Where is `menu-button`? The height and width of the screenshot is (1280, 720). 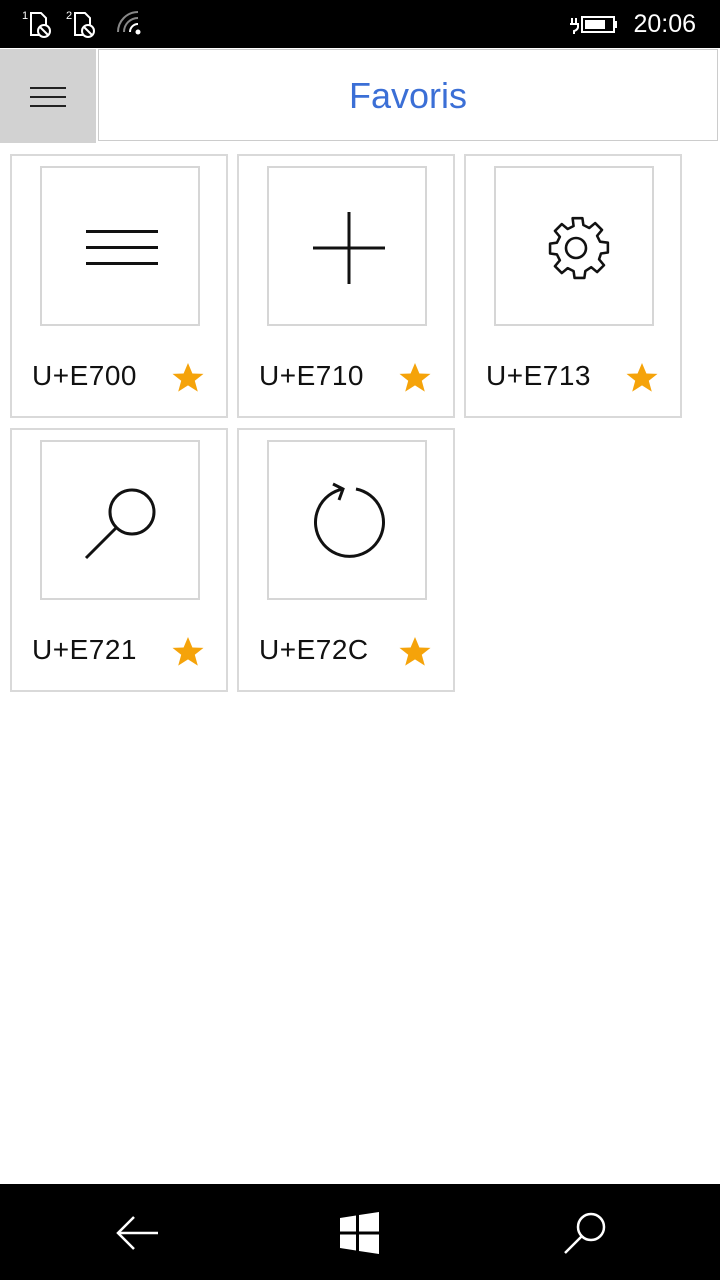 menu-button is located at coordinates (48, 96).